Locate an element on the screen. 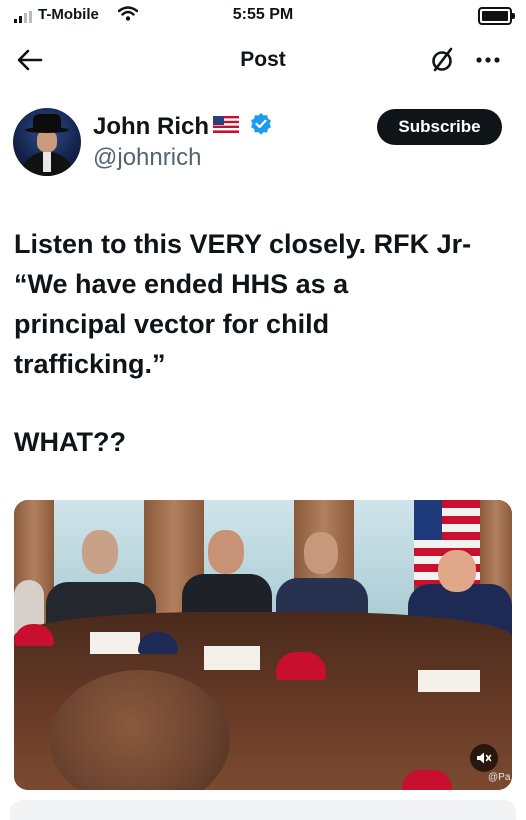 The height and width of the screenshot is (820, 526). post-line: trafficking.” is located at coordinates (90, 364).